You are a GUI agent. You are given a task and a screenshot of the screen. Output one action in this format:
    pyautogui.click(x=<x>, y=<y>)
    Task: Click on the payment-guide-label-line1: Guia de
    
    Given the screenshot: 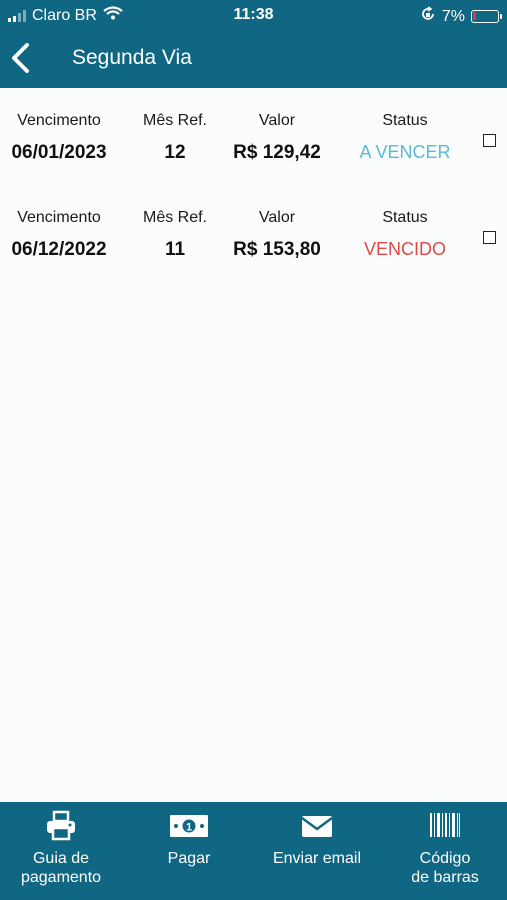 What is the action you would take?
    pyautogui.click(x=61, y=858)
    